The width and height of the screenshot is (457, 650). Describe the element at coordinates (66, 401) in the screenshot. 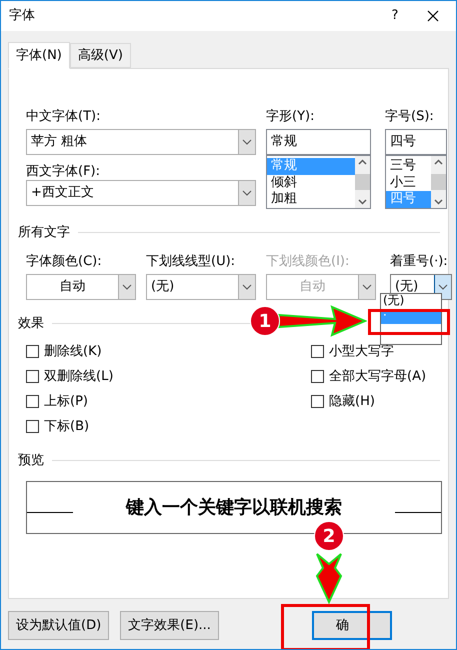

I see `checkbox-label: 上标(P)` at that location.